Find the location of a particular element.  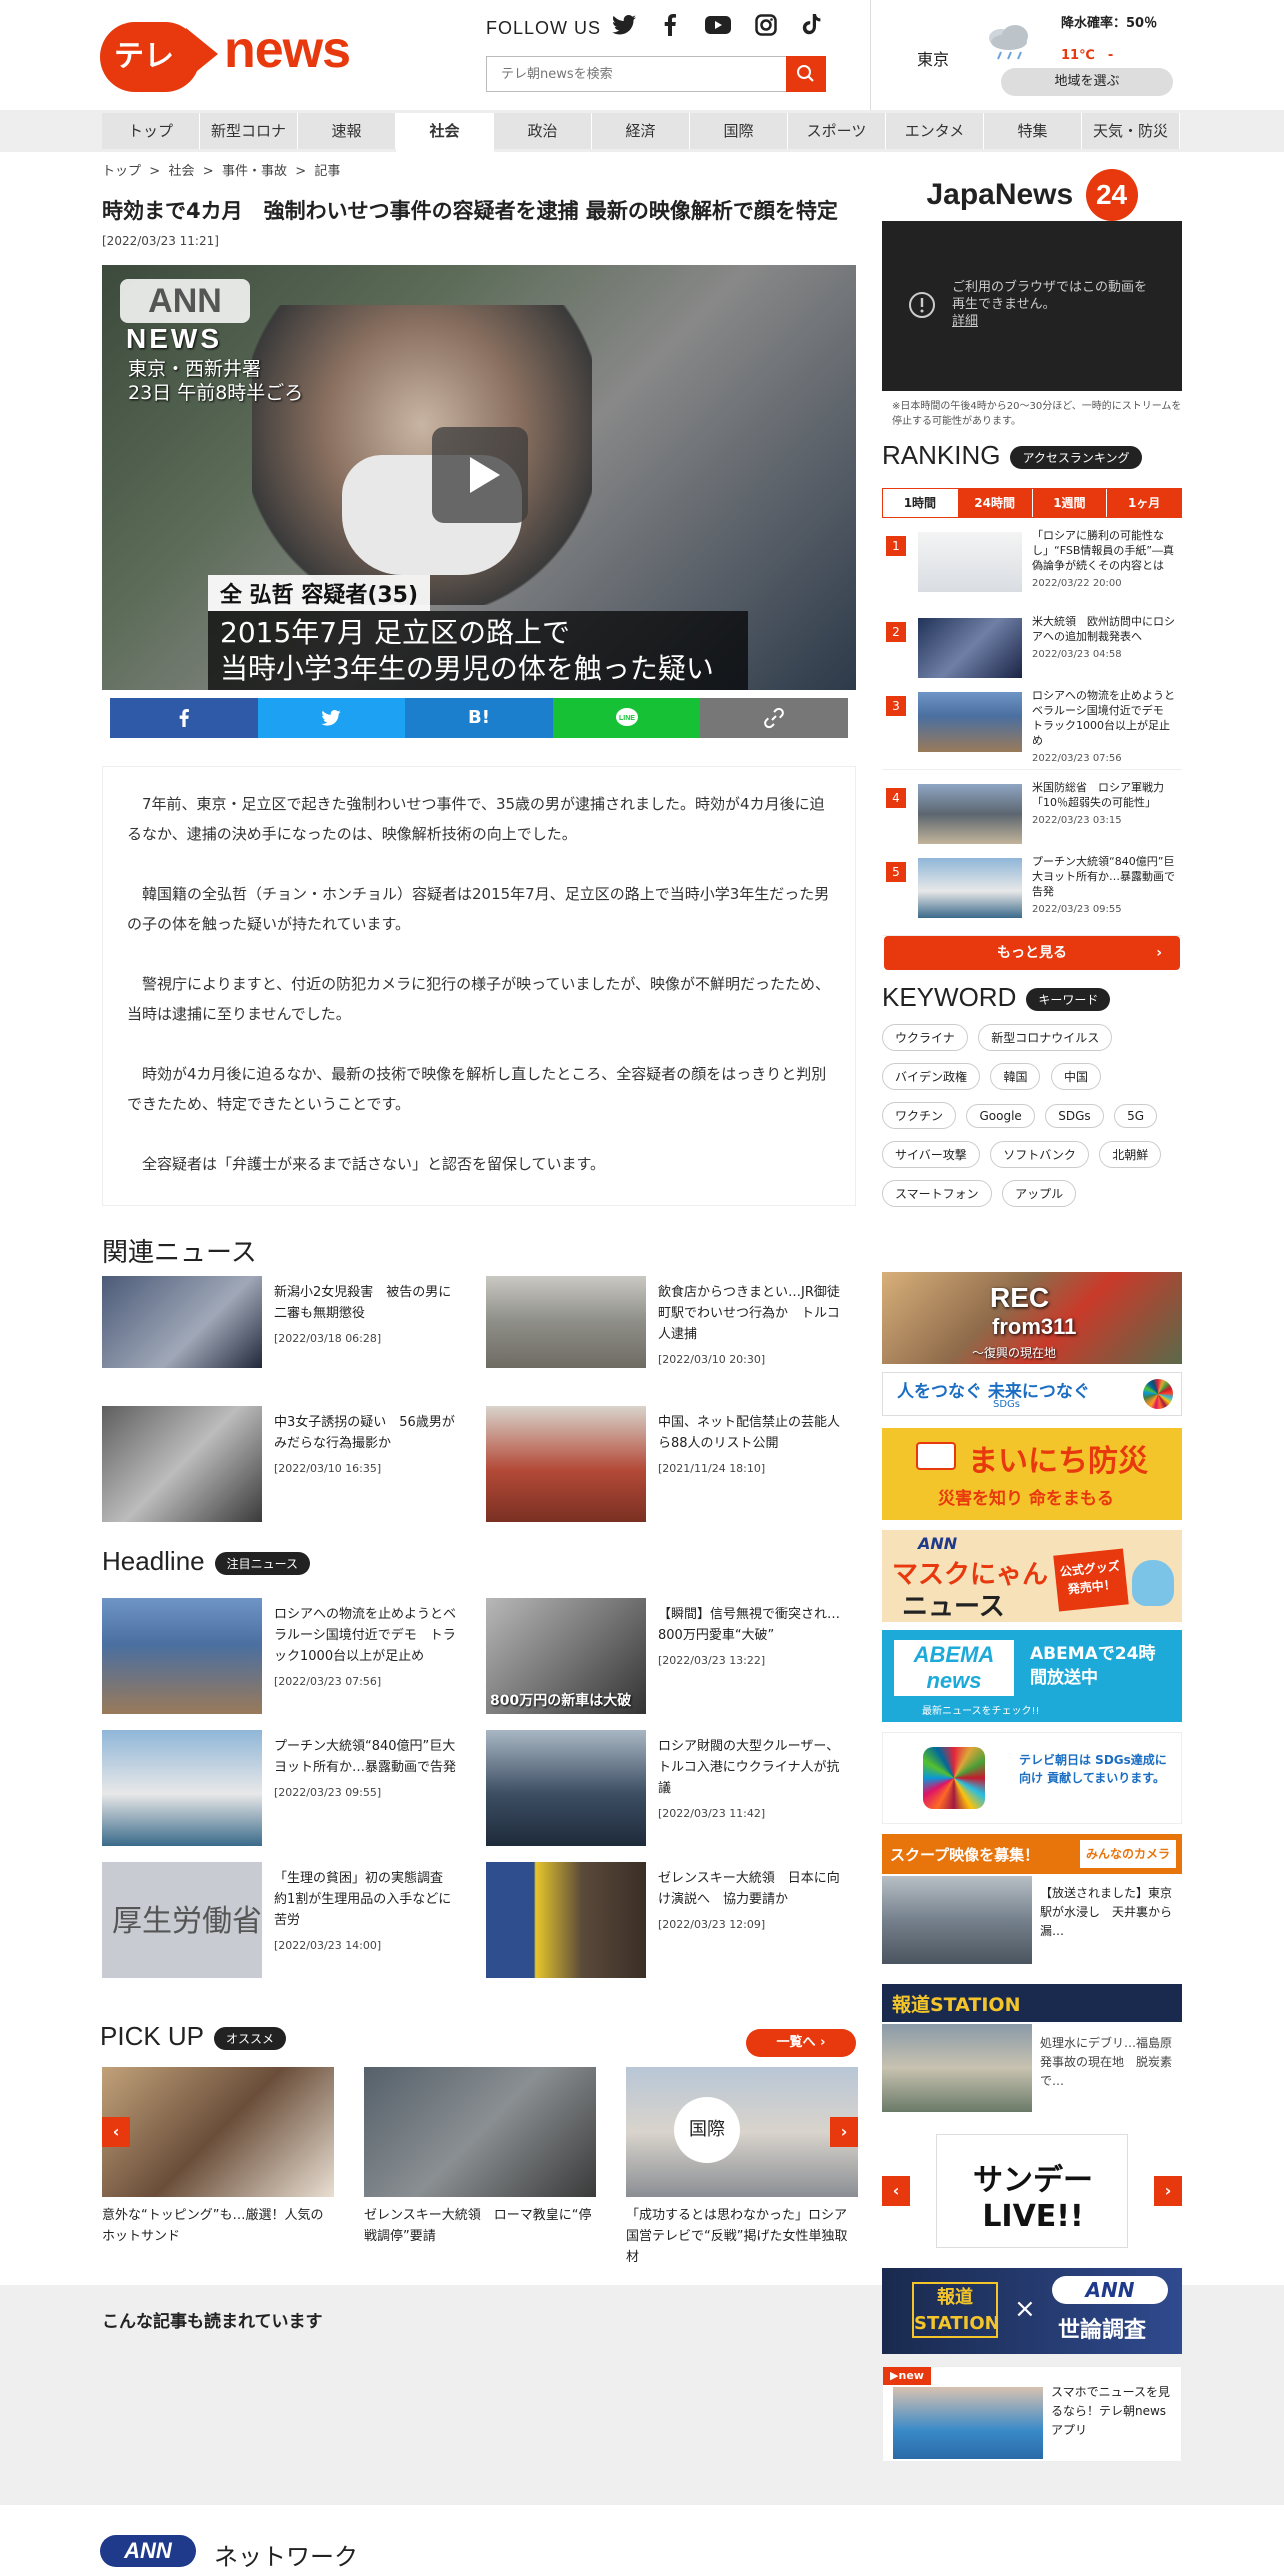

keyword-chip: サイバー攻撃 is located at coordinates (931, 1154).